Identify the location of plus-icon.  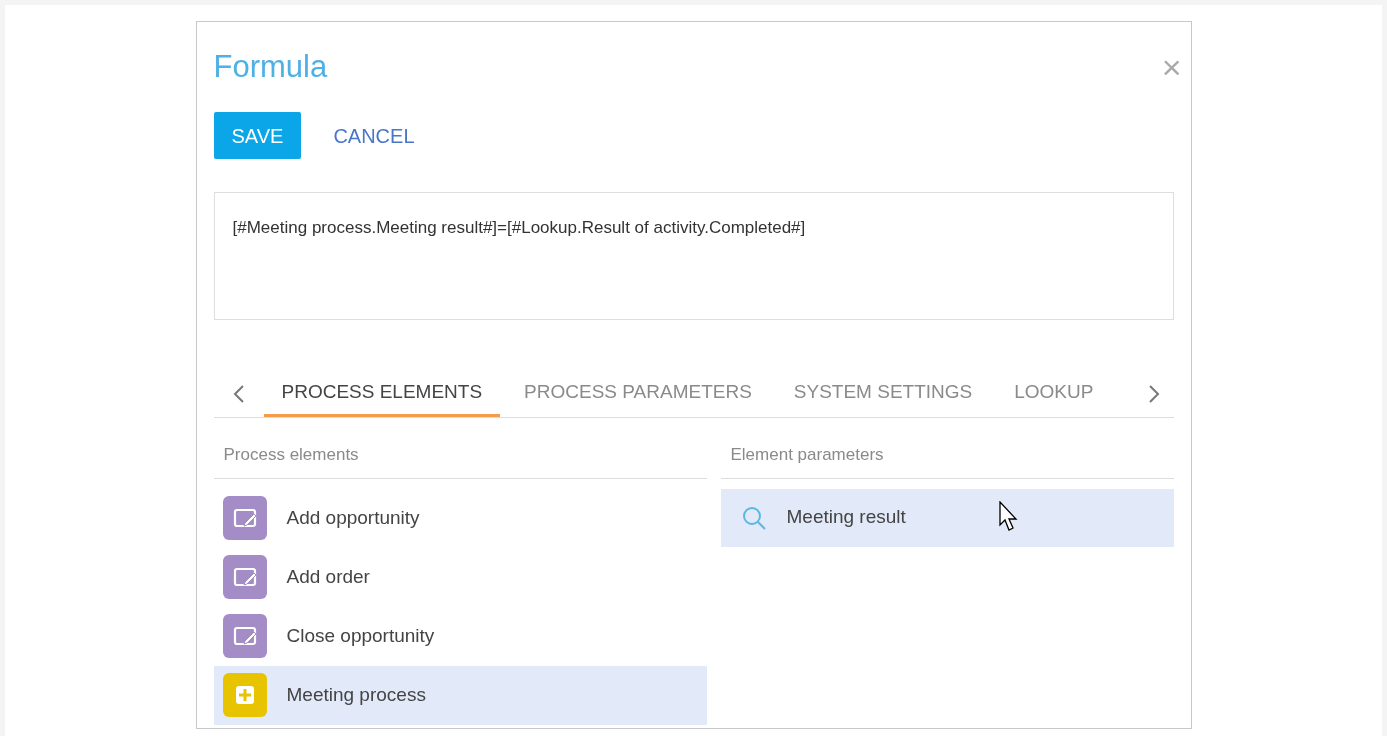
(244, 695).